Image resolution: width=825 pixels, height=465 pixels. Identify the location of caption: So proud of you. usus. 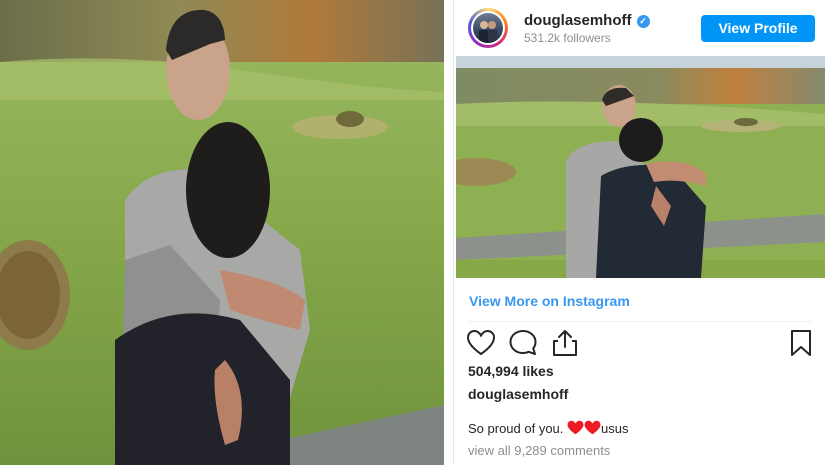
(548, 428).